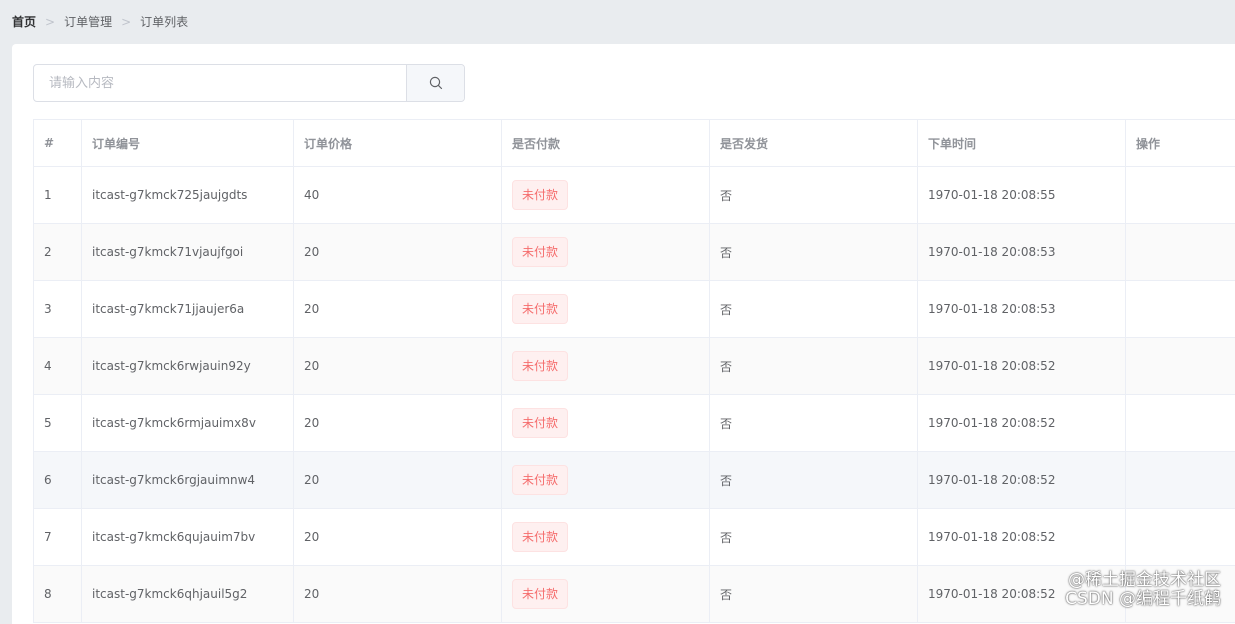 The height and width of the screenshot is (624, 1235). What do you see at coordinates (188, 309) in the screenshot?
I see `cell-order-no: itcast-g7kmck71jjaujer6a` at bounding box center [188, 309].